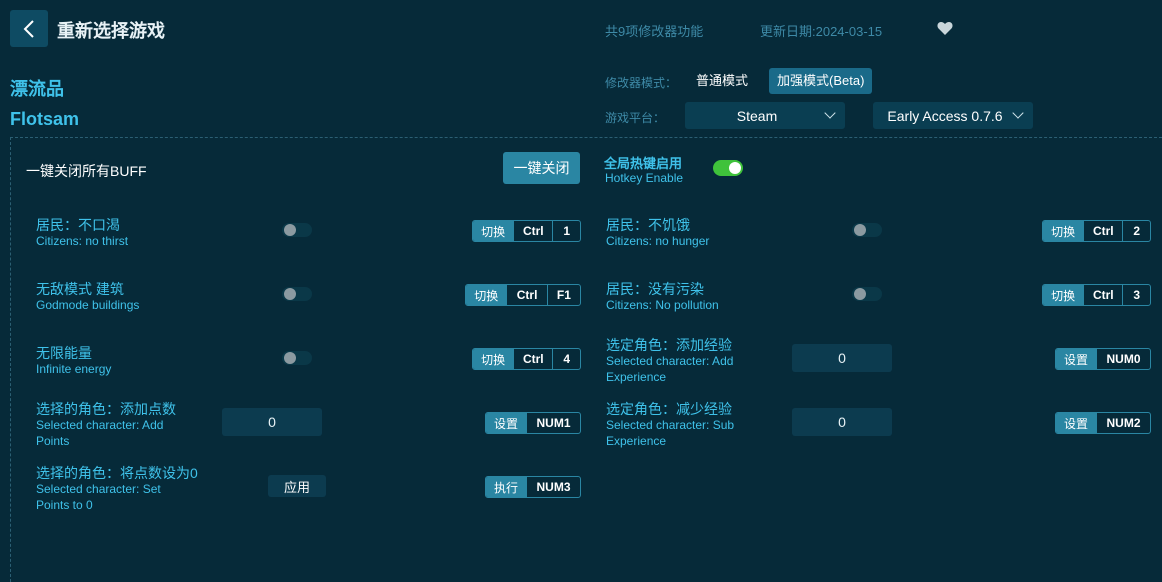 The image size is (1162, 582). What do you see at coordinates (654, 31) in the screenshot?
I see `features-count: 共9项修改器功能` at bounding box center [654, 31].